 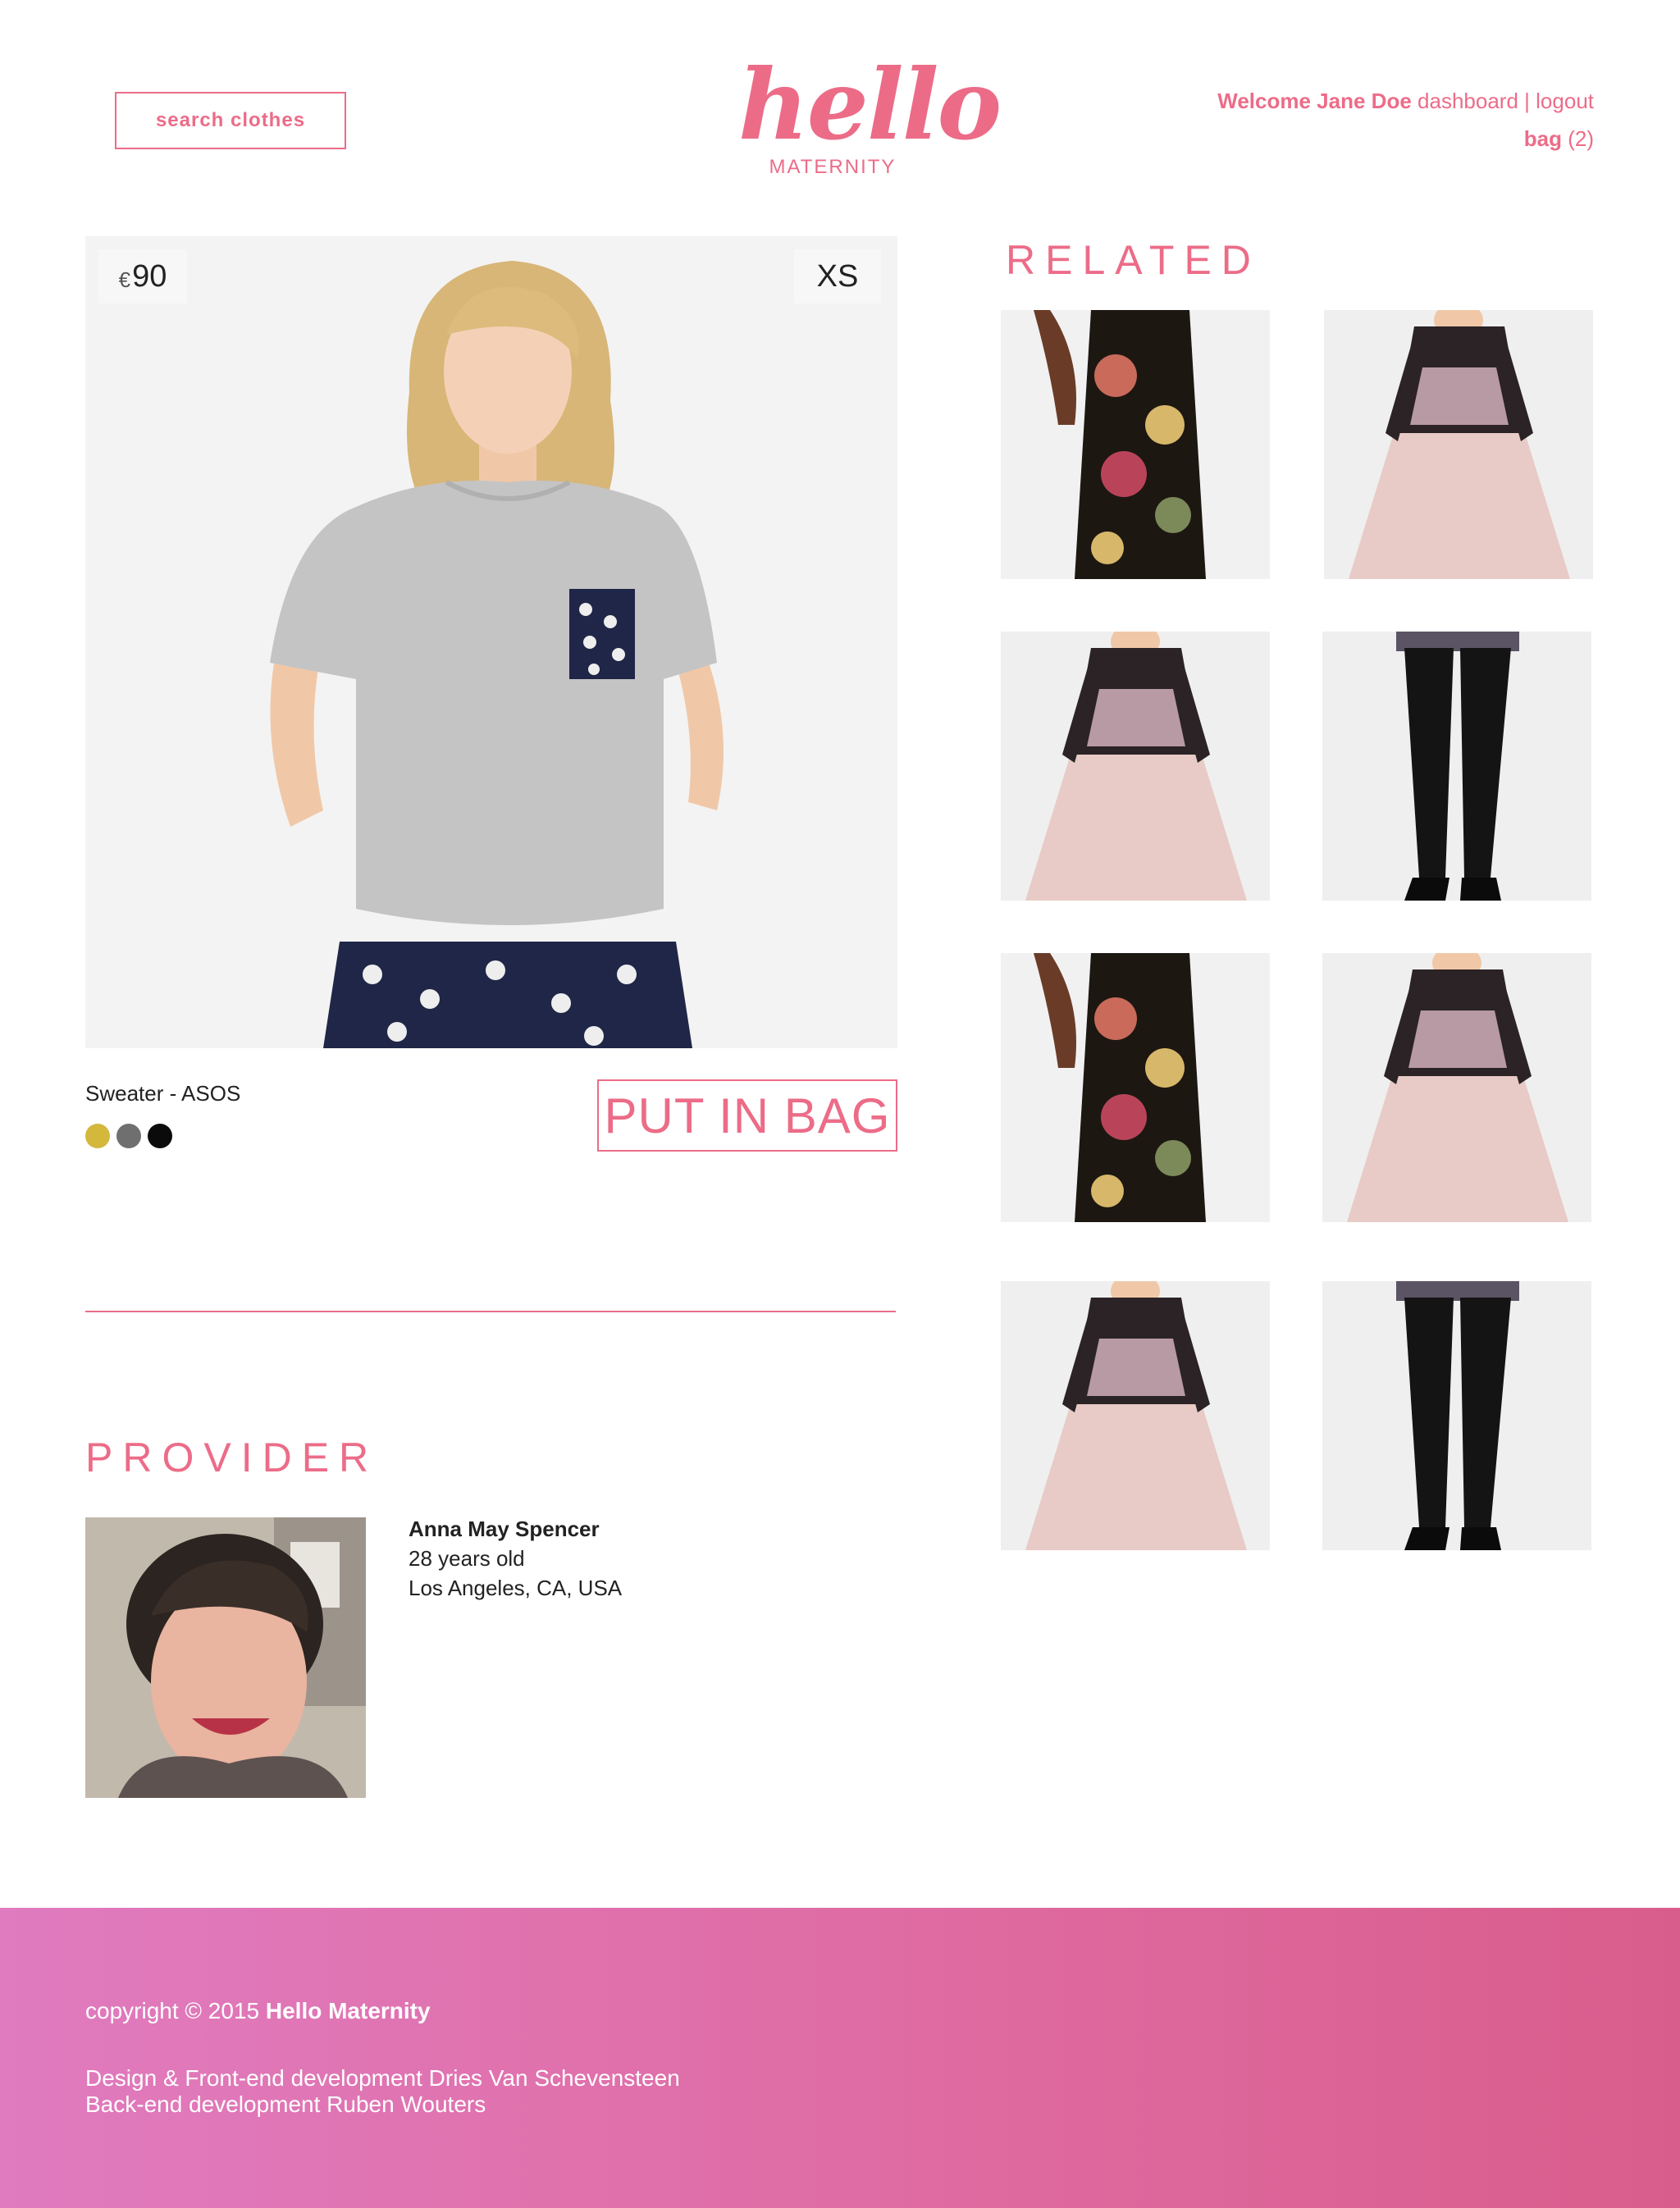 I want to click on dashboard-link: dashboard, so click(x=1468, y=101).